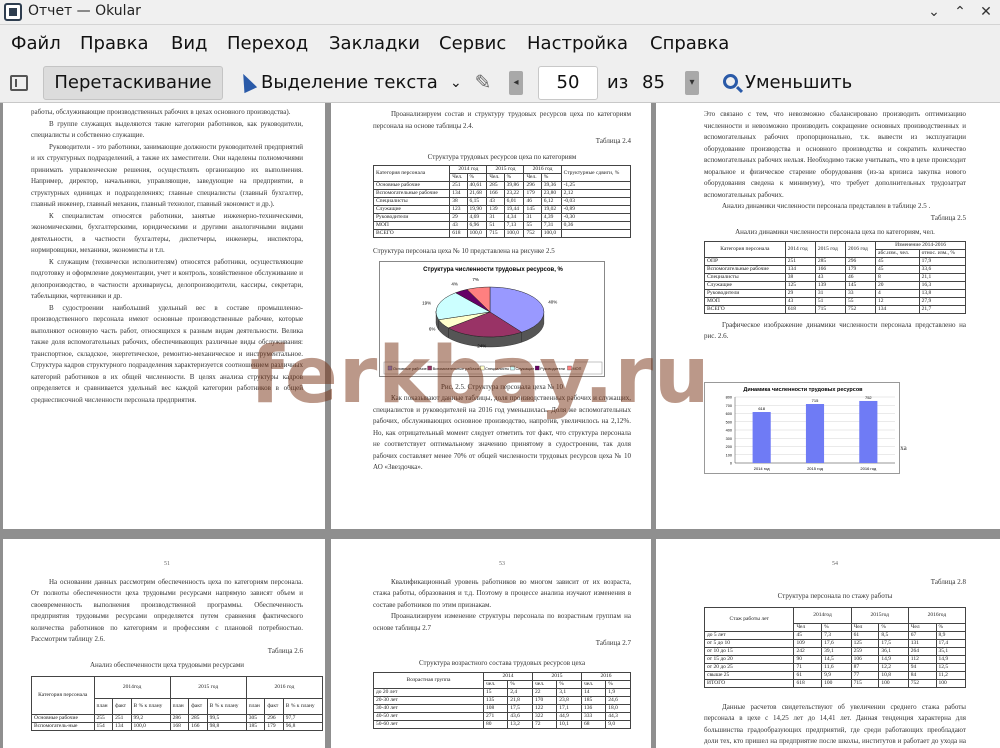  I want to click on page-number: 54, so click(835, 564).